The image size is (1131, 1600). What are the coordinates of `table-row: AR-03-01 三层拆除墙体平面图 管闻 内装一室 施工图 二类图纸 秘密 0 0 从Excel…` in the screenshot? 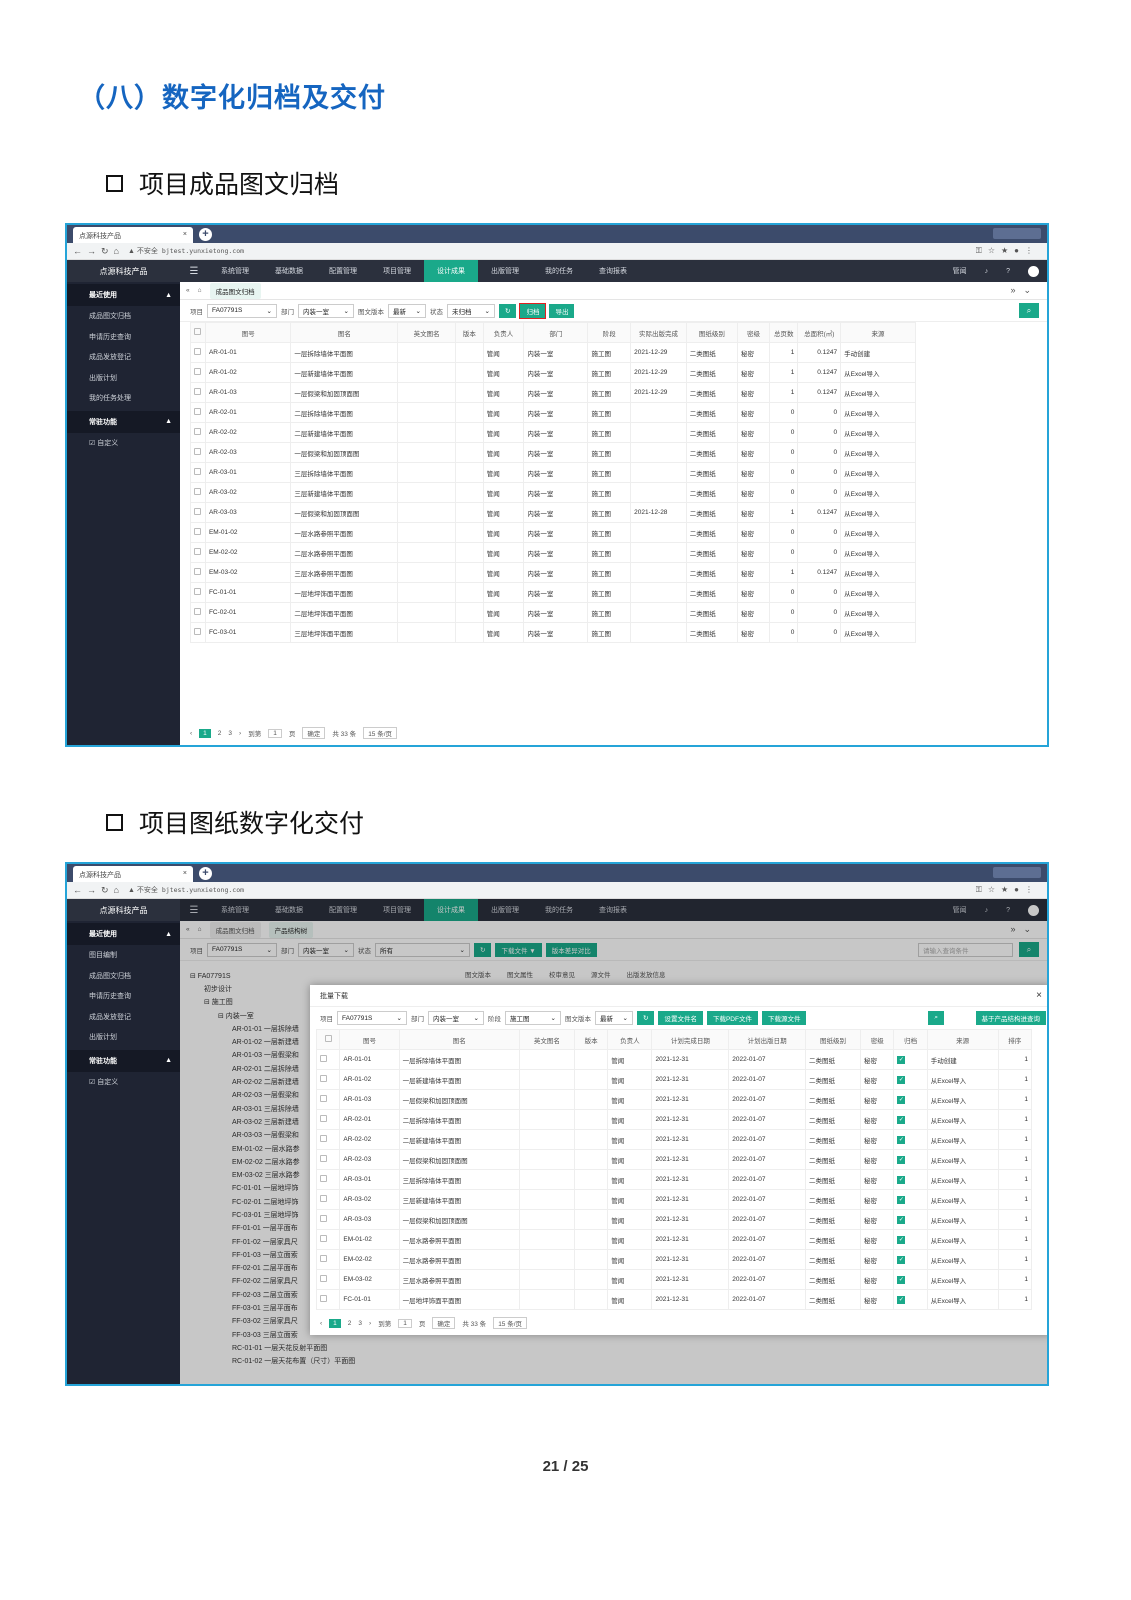 It's located at (553, 472).